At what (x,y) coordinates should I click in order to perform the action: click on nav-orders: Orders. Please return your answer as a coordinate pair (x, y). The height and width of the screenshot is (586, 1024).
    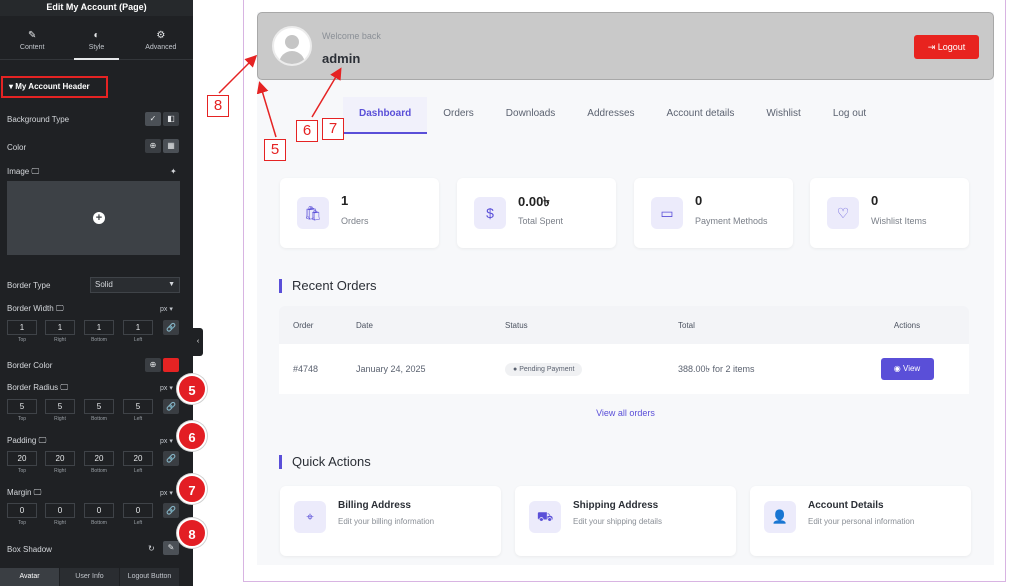
    Looking at the image, I should click on (458, 115).